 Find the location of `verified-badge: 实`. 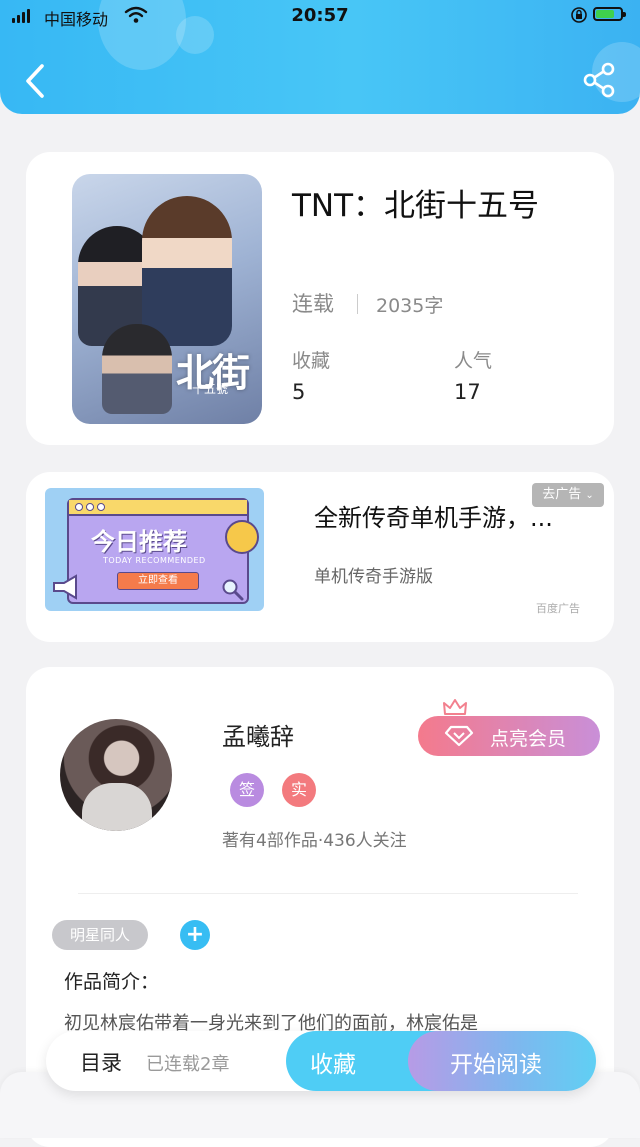

verified-badge: 实 is located at coordinates (299, 790).